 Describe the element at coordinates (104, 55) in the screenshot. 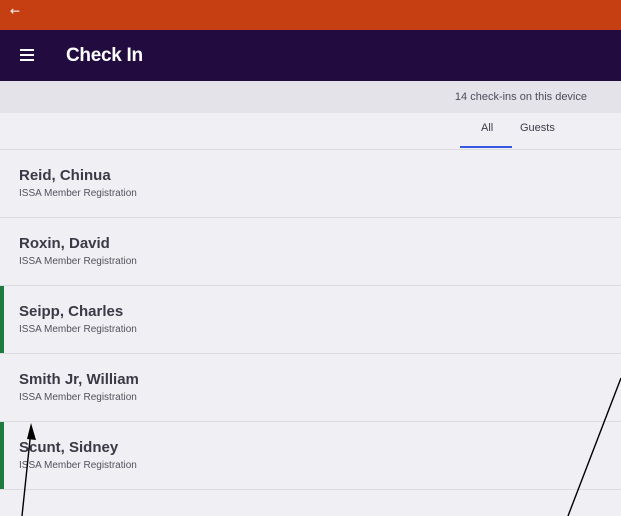

I see `page-title: Check In` at that location.